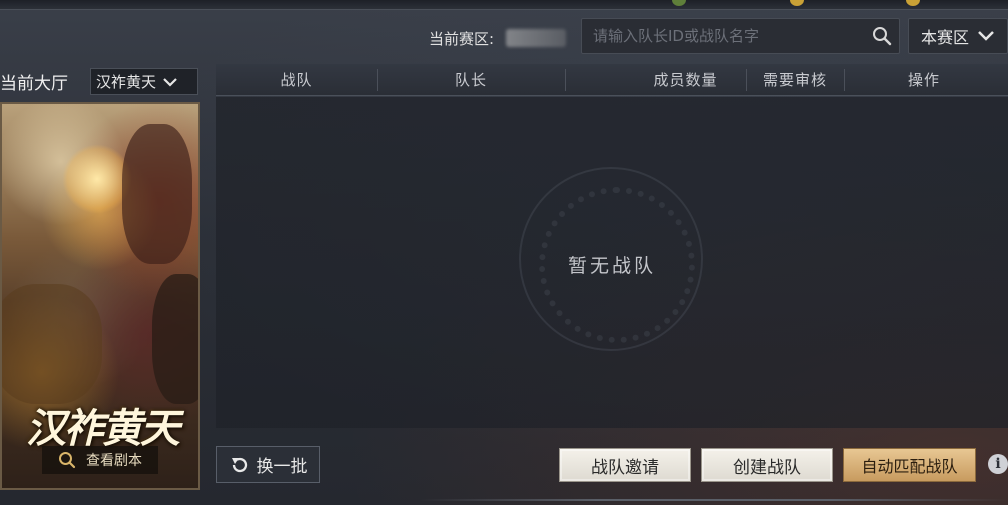  What do you see at coordinates (794, 80) in the screenshot?
I see `column-header-review: 需要审核` at bounding box center [794, 80].